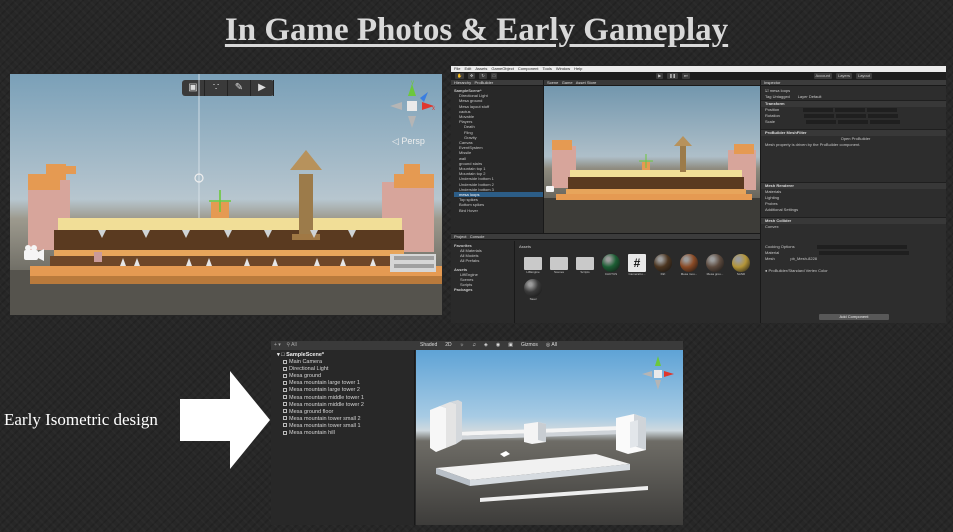 This screenshot has width=953, height=532. I want to click on object-name: mesa loops, so click(780, 90).